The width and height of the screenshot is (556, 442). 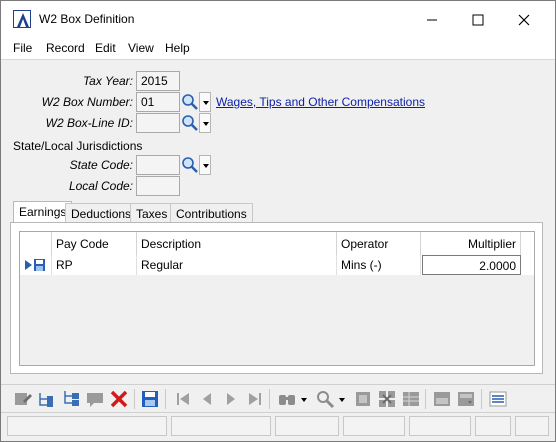 I want to click on cell-pay-code: RP, so click(x=94, y=265).